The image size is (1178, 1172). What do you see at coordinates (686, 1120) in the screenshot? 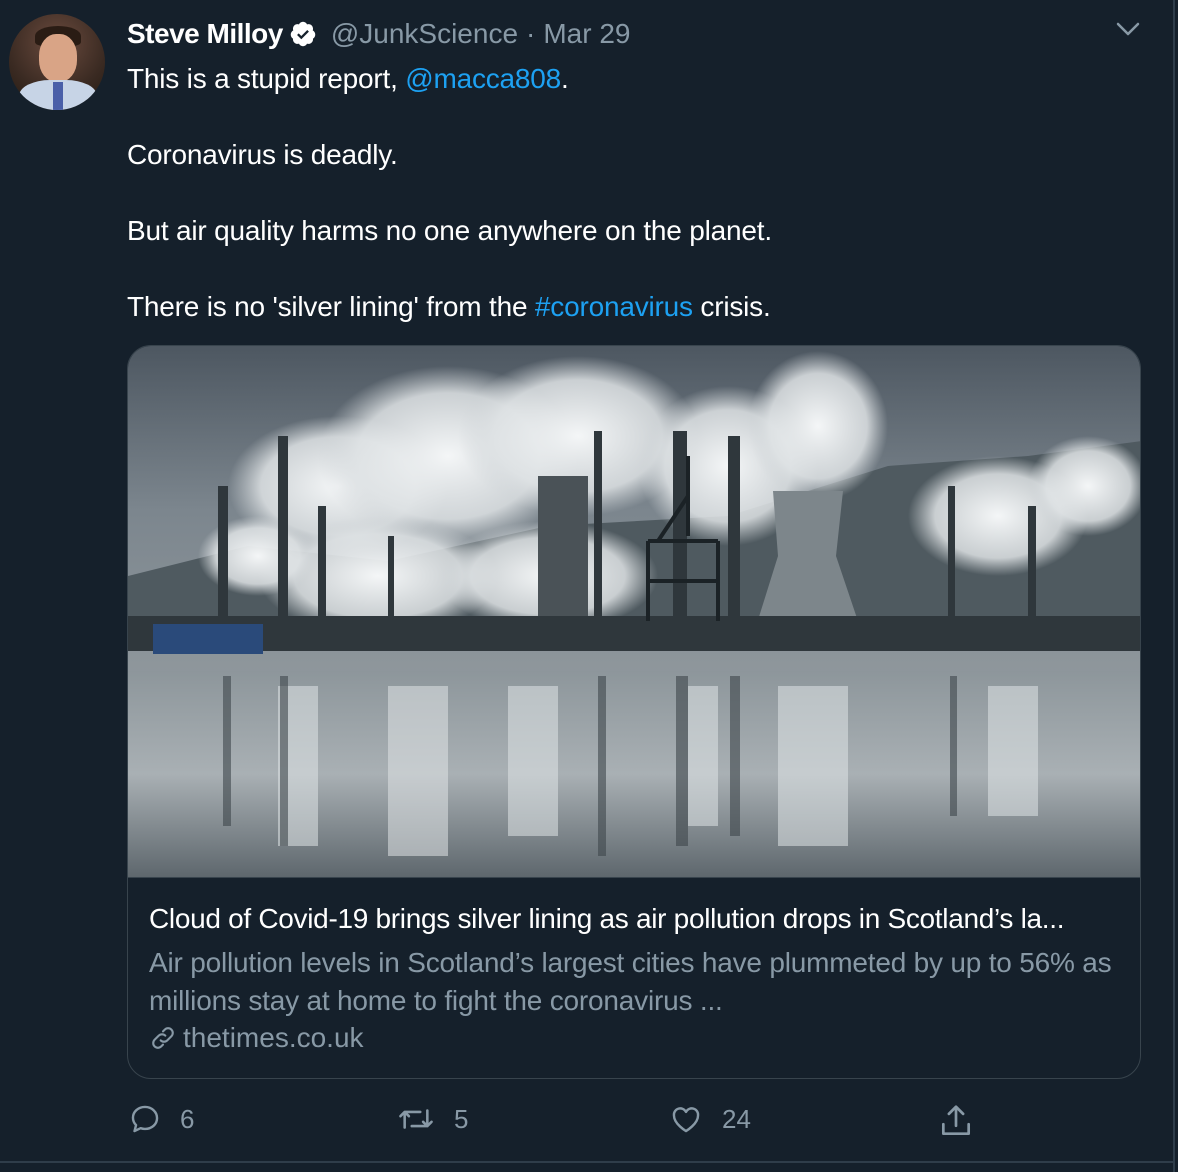
I see `heart-icon` at bounding box center [686, 1120].